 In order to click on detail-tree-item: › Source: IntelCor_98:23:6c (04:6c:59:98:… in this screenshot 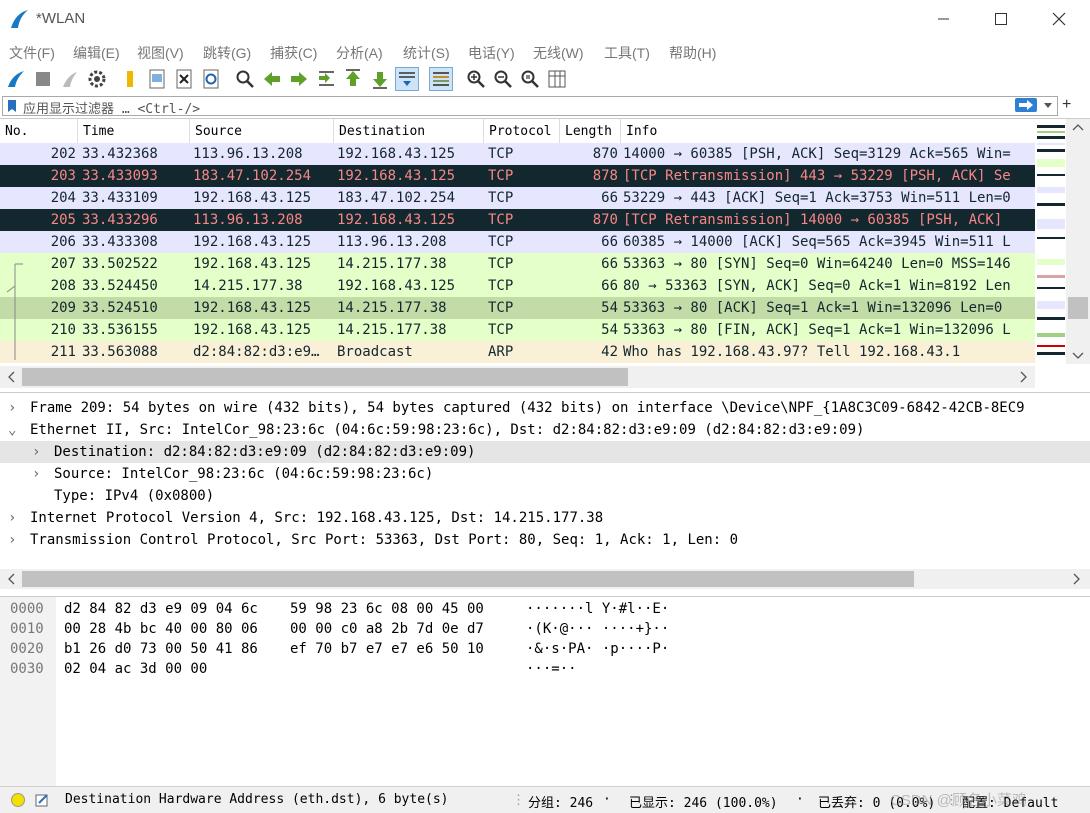, I will do `click(545, 474)`.